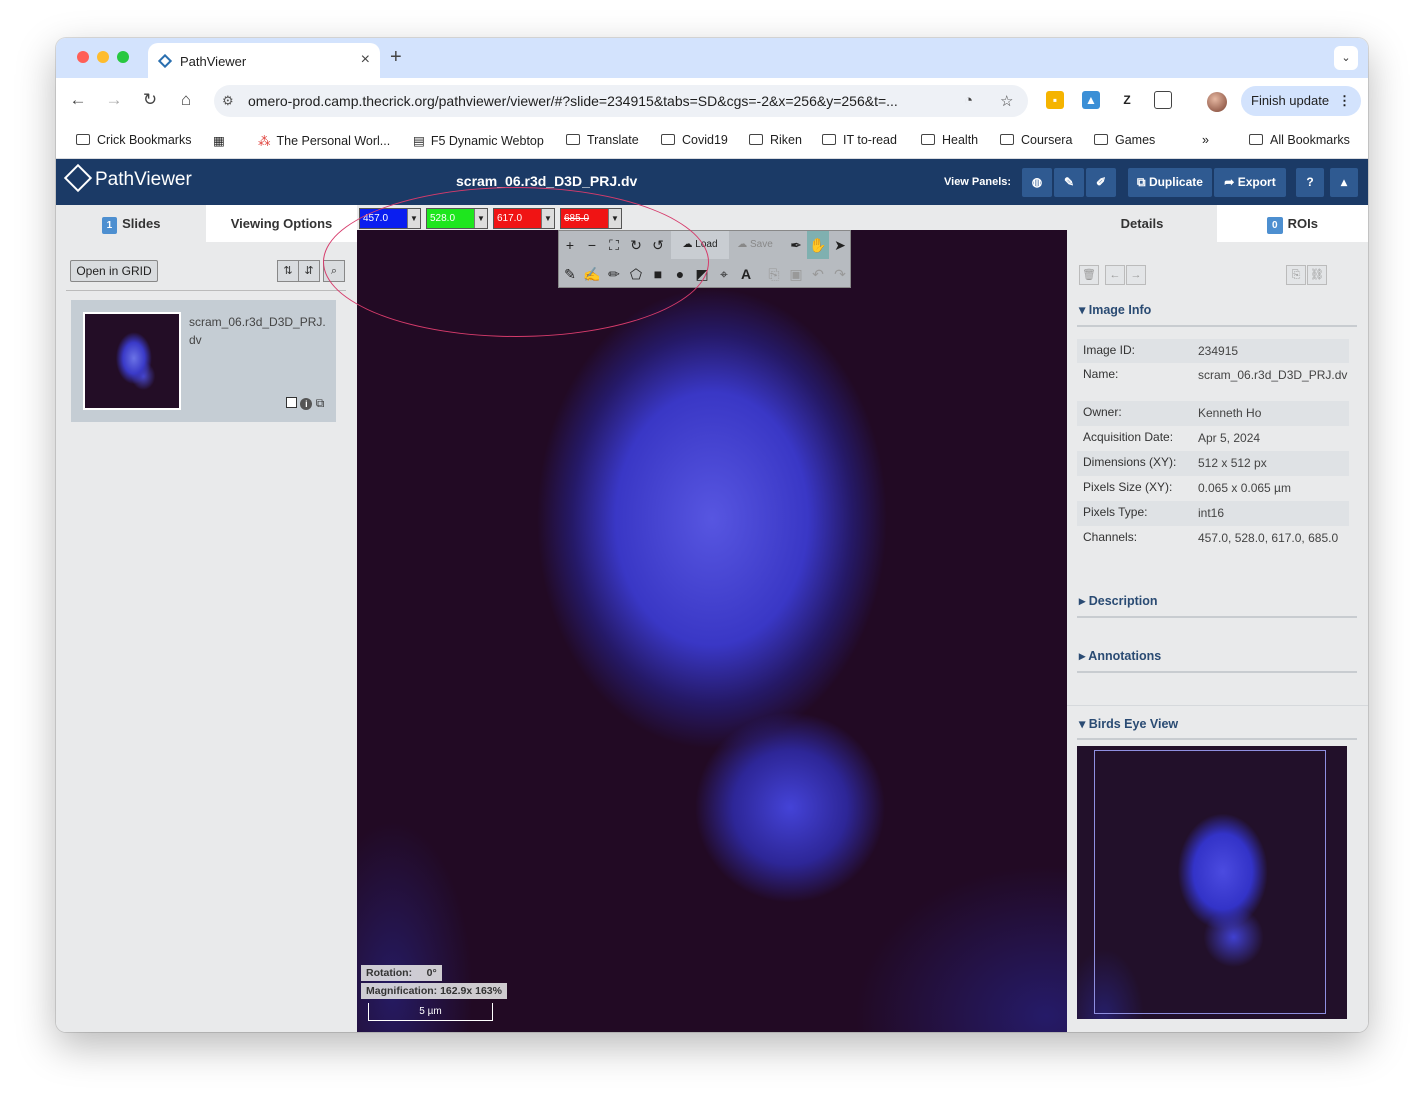 The width and height of the screenshot is (1424, 1106). I want to click on apps-grid-icon: ▦, so click(219, 140).